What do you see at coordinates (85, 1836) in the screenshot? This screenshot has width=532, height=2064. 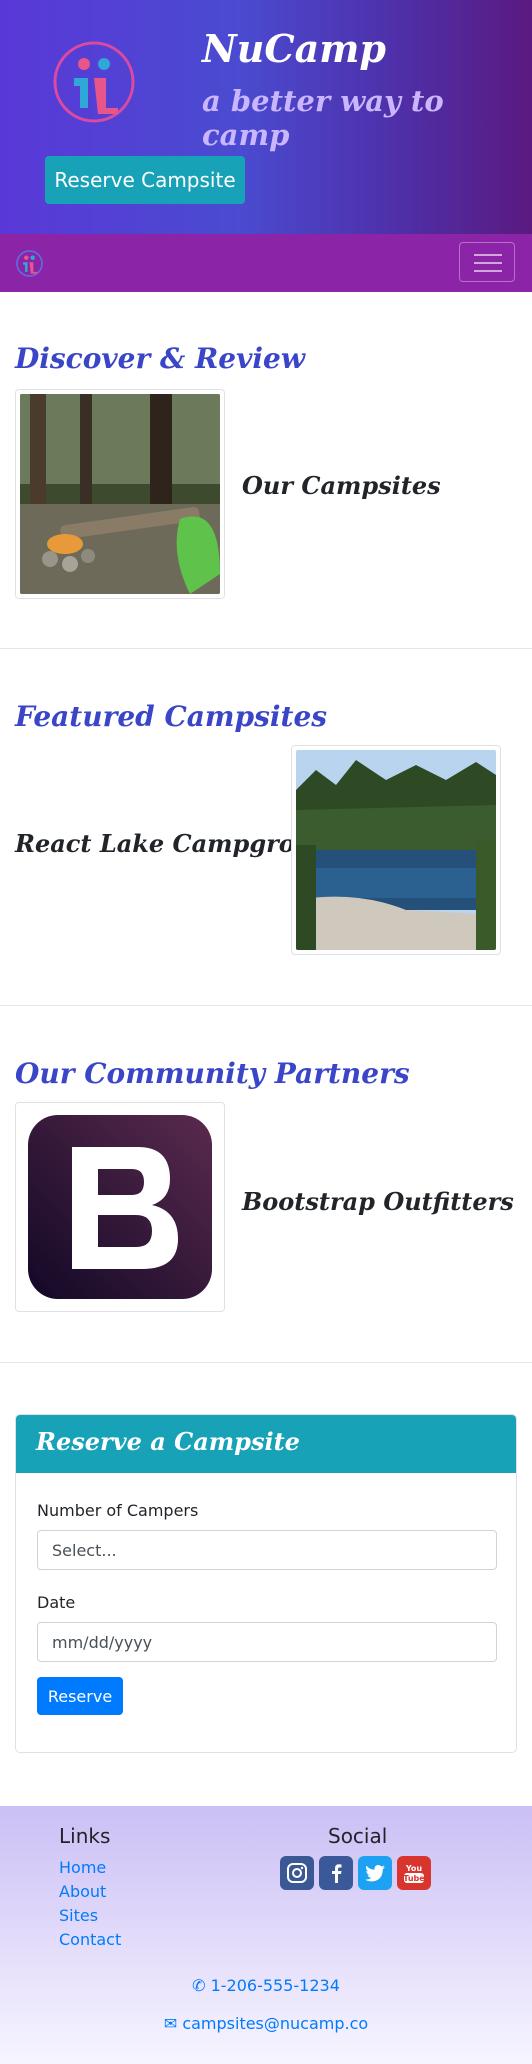 I see `links-heading: Links` at bounding box center [85, 1836].